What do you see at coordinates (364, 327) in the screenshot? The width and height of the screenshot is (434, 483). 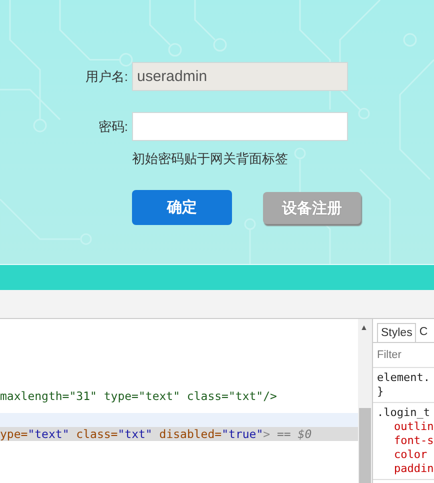 I see `scroll-up-button: ▲` at bounding box center [364, 327].